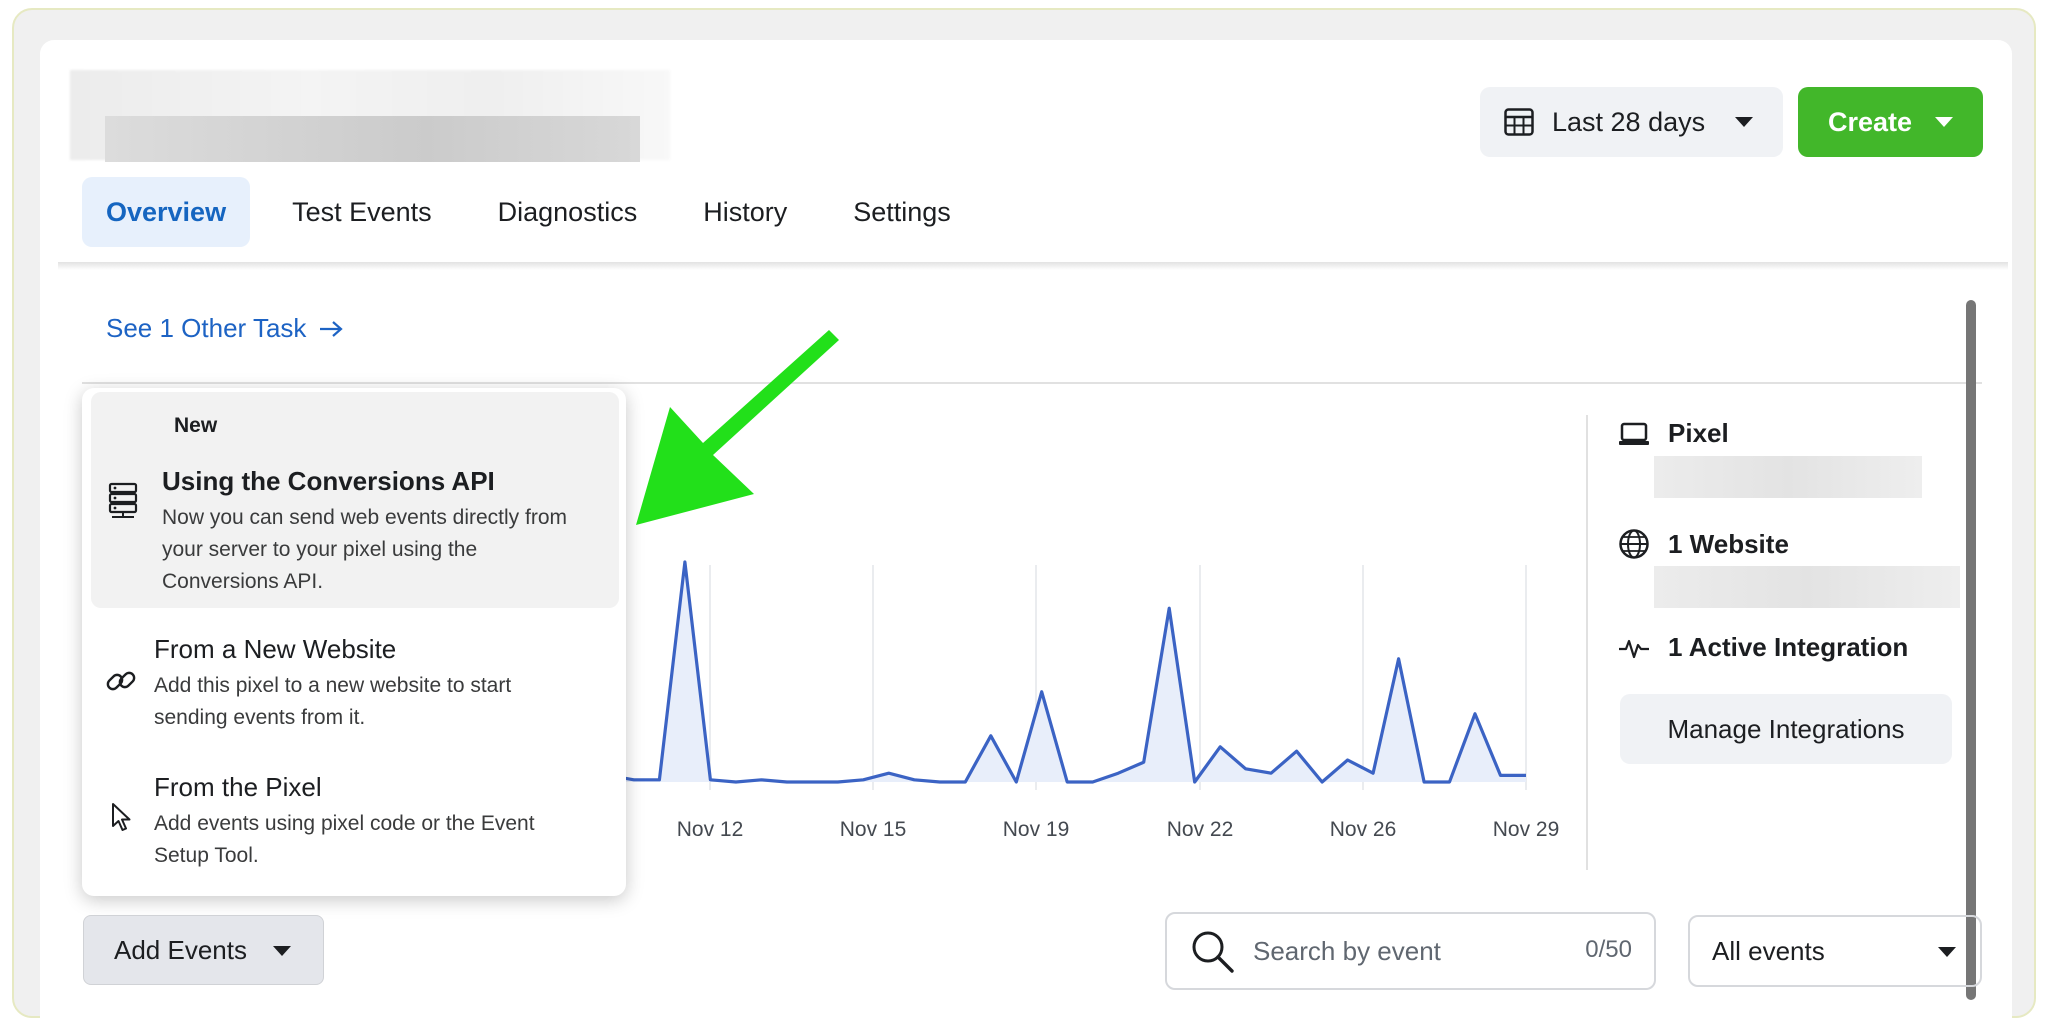 This screenshot has height=1023, width=2048. Describe the element at coordinates (1768, 950) in the screenshot. I see `event-filter-value: All events` at that location.